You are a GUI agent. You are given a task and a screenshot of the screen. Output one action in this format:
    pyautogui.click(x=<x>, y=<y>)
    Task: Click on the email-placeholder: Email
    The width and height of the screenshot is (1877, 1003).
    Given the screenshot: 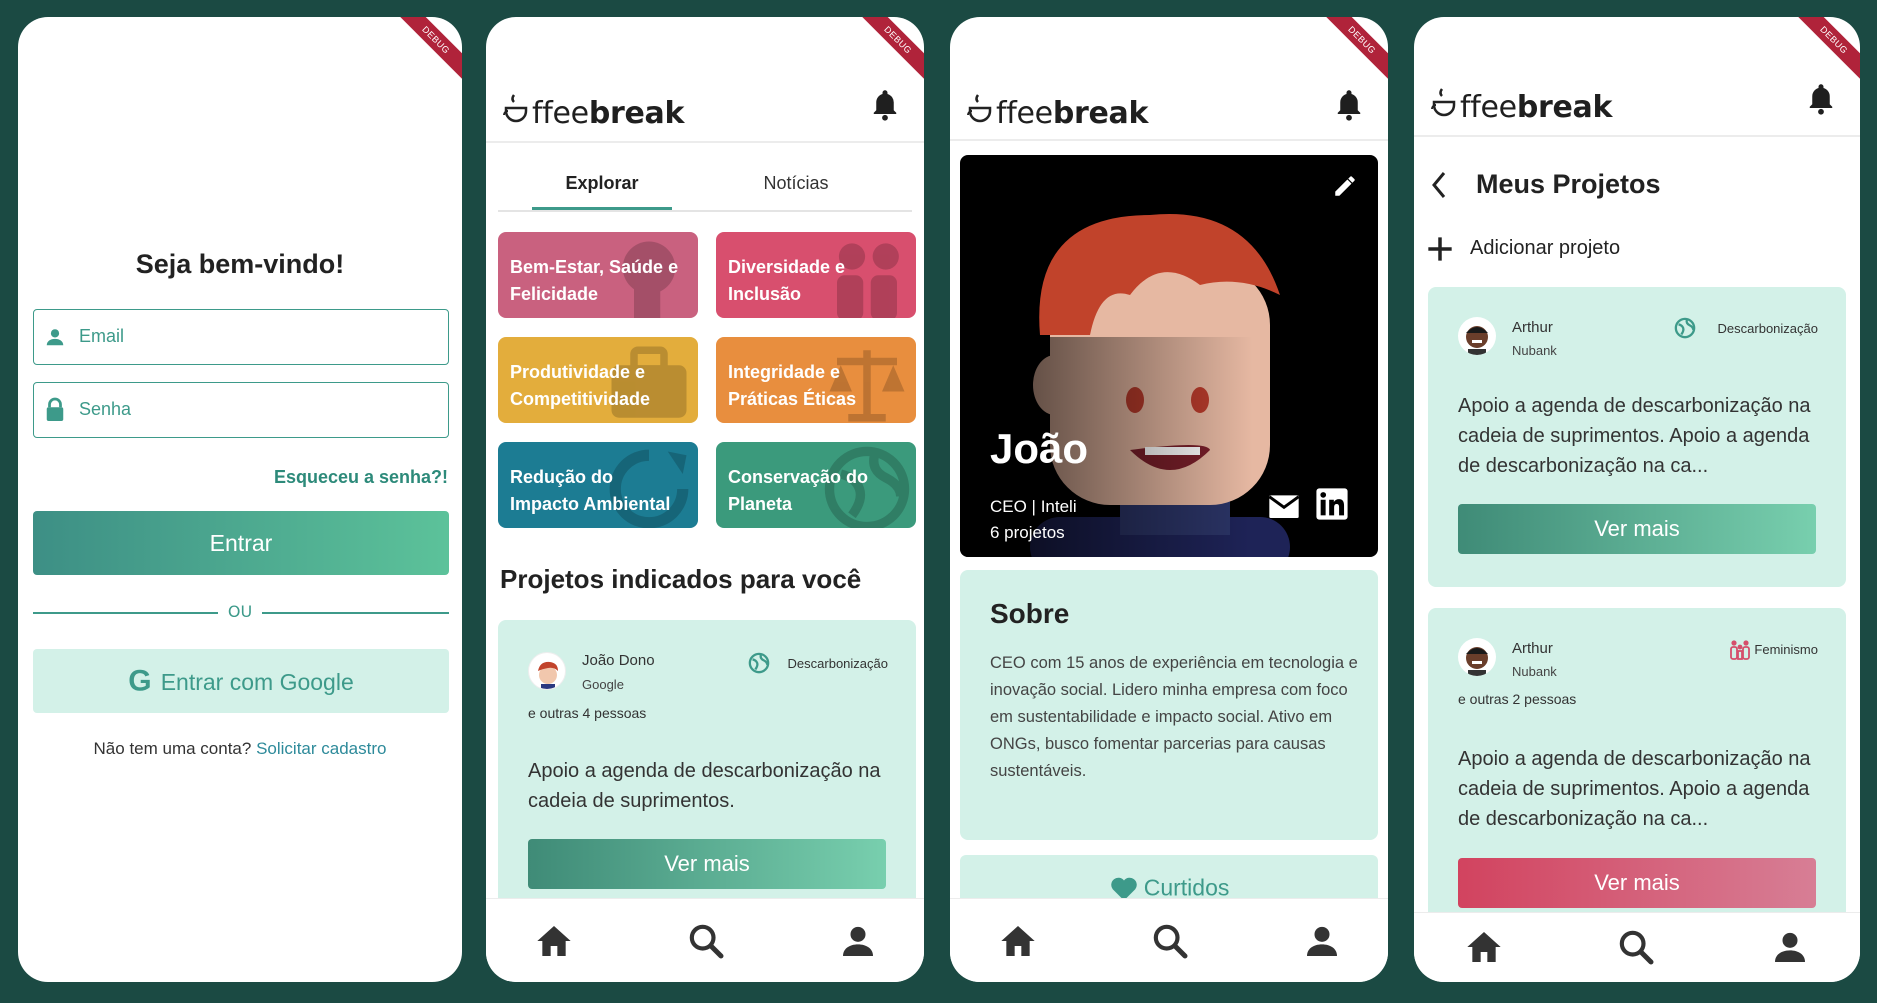 What is the action you would take?
    pyautogui.click(x=102, y=336)
    